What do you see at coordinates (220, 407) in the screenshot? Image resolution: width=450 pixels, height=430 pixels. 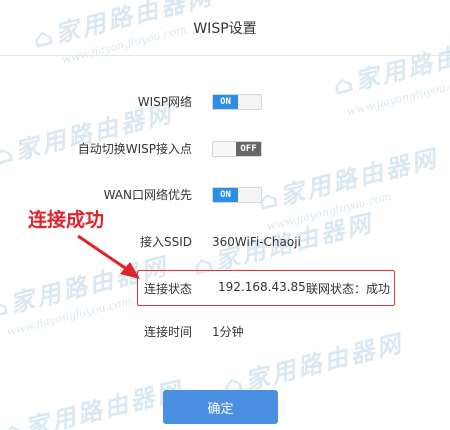 I see `confirm-button: 确定` at bounding box center [220, 407].